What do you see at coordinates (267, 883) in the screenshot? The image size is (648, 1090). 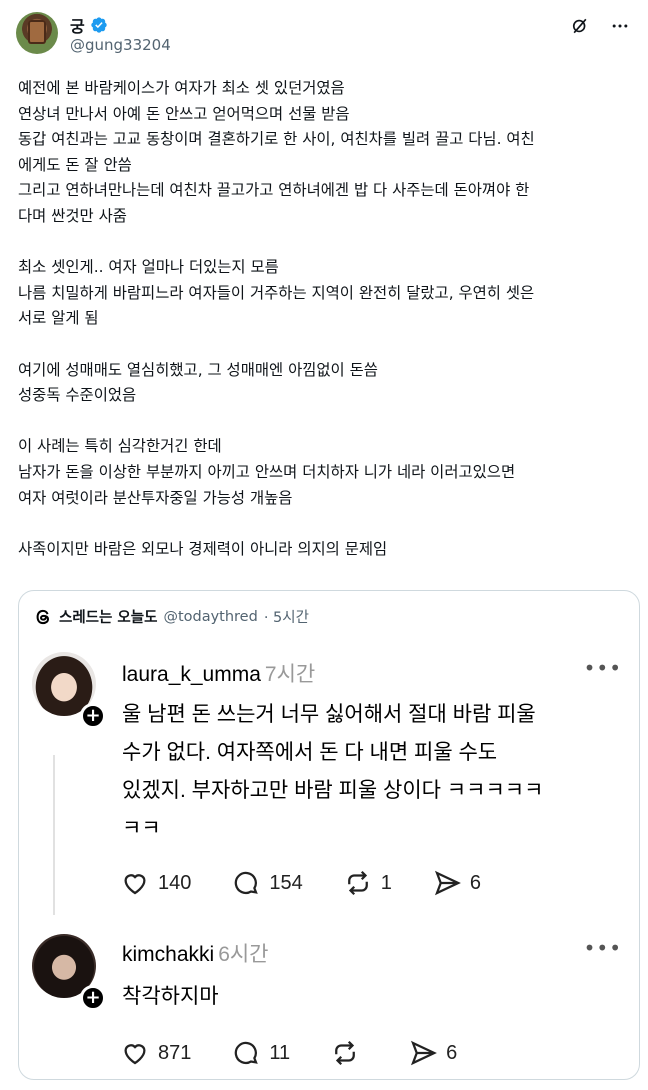 I see `comment-action: 154` at bounding box center [267, 883].